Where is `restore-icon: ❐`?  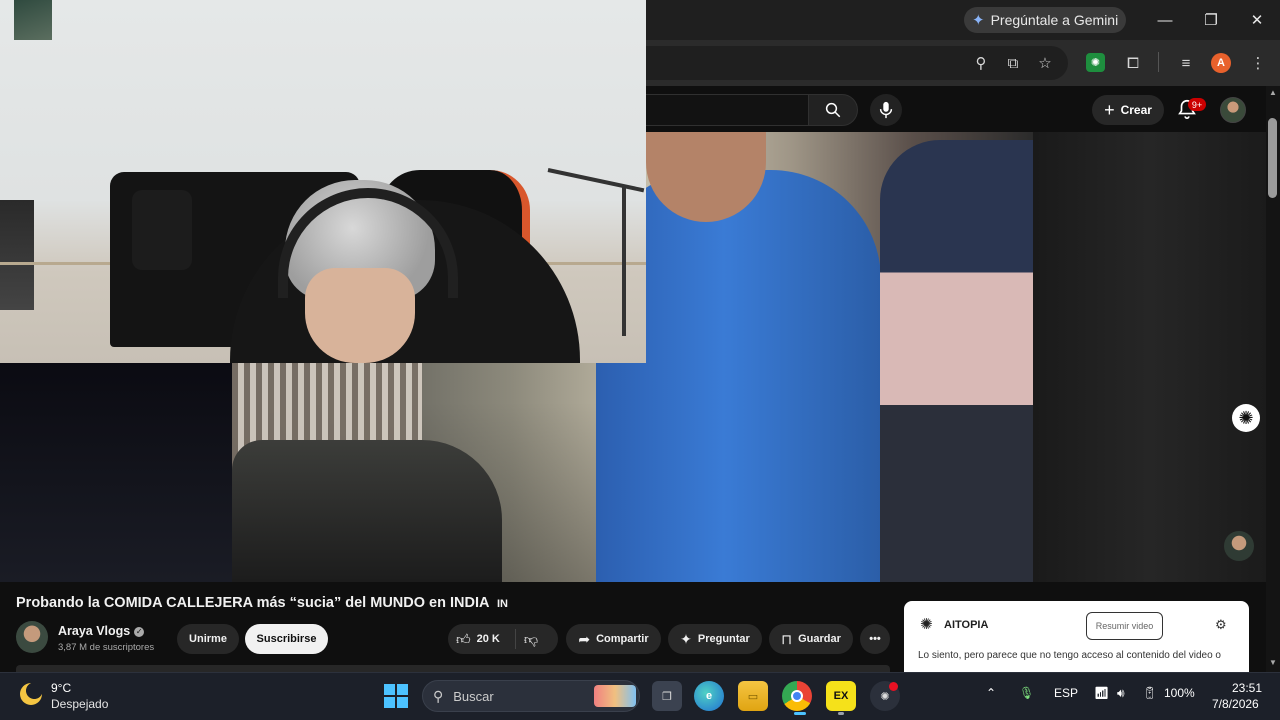 restore-icon: ❐ is located at coordinates (1211, 20).